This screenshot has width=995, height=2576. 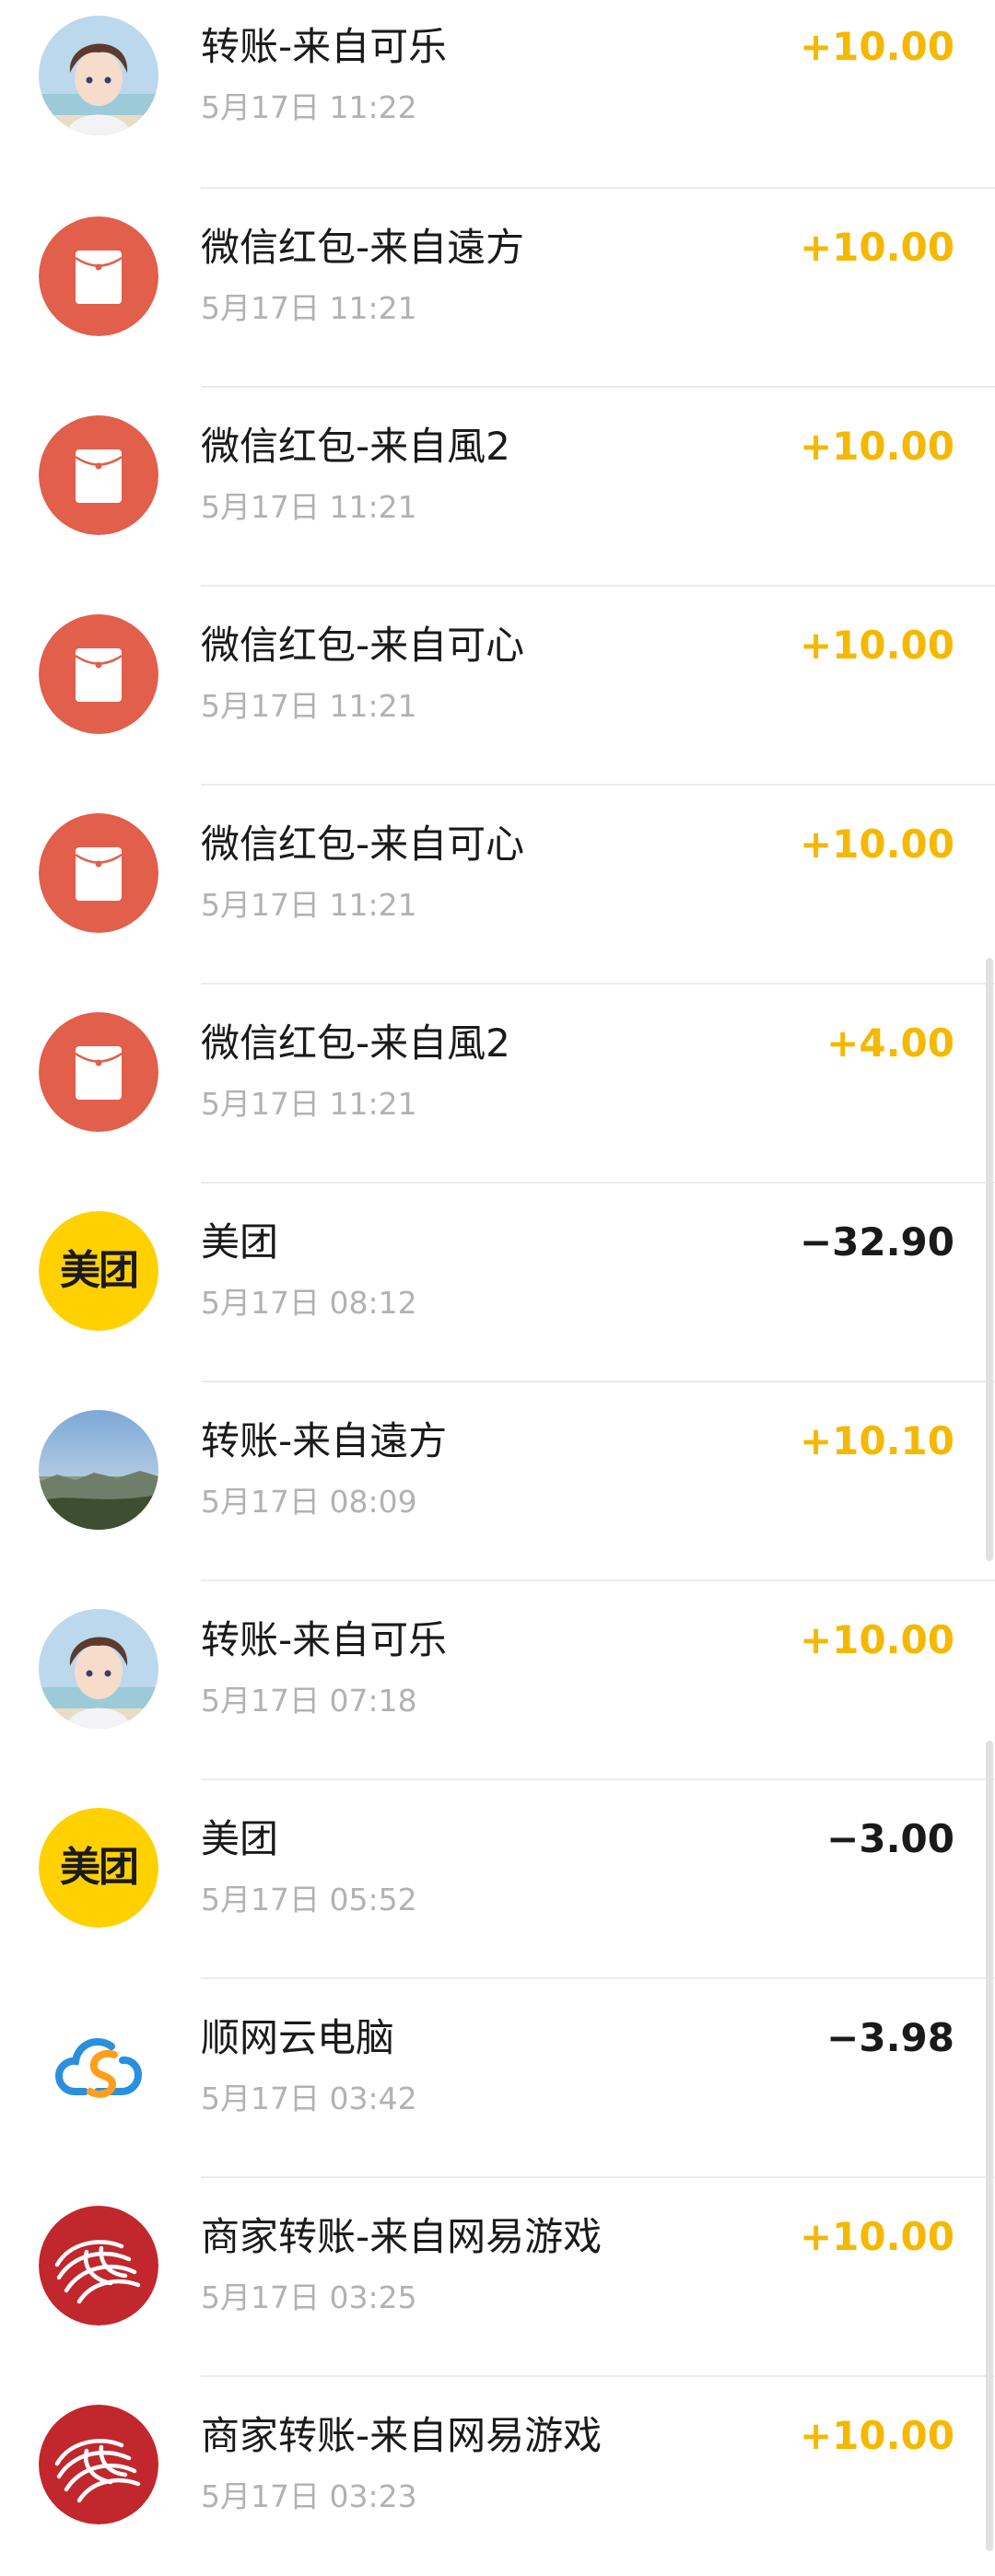 I want to click on transaction-row: 微信红包-来自遠方 5月17日 11:21 +10.00, so click(x=497, y=288).